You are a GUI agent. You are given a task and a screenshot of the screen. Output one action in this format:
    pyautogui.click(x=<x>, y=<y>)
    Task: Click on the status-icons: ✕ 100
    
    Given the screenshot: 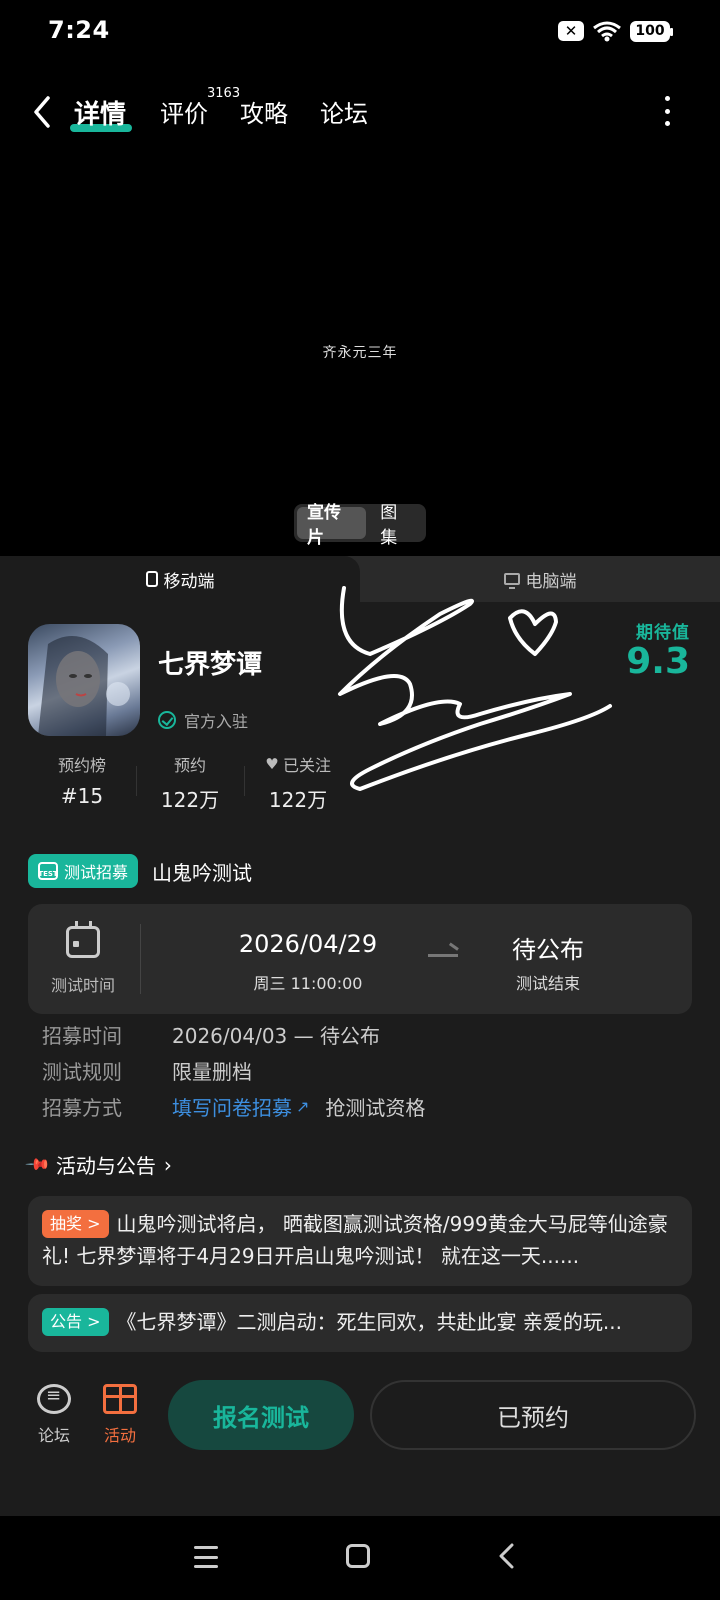 What is the action you would take?
    pyautogui.click(x=615, y=31)
    